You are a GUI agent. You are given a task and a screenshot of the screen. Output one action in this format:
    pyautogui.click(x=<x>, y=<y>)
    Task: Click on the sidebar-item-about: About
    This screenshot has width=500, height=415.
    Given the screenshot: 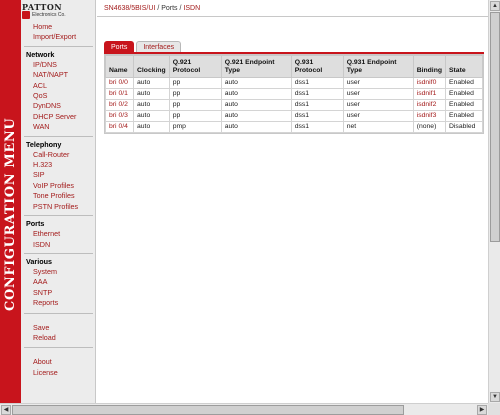 What is the action you would take?
    pyautogui.click(x=58, y=362)
    